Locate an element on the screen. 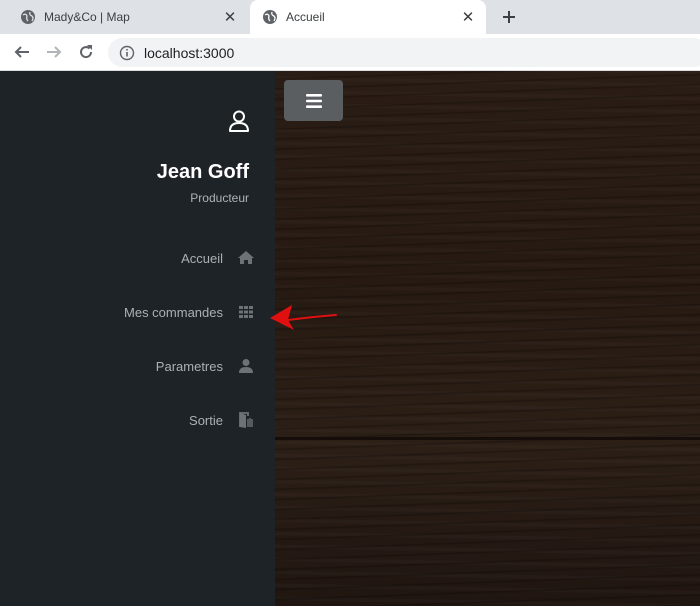  back-button is located at coordinates (22, 52).